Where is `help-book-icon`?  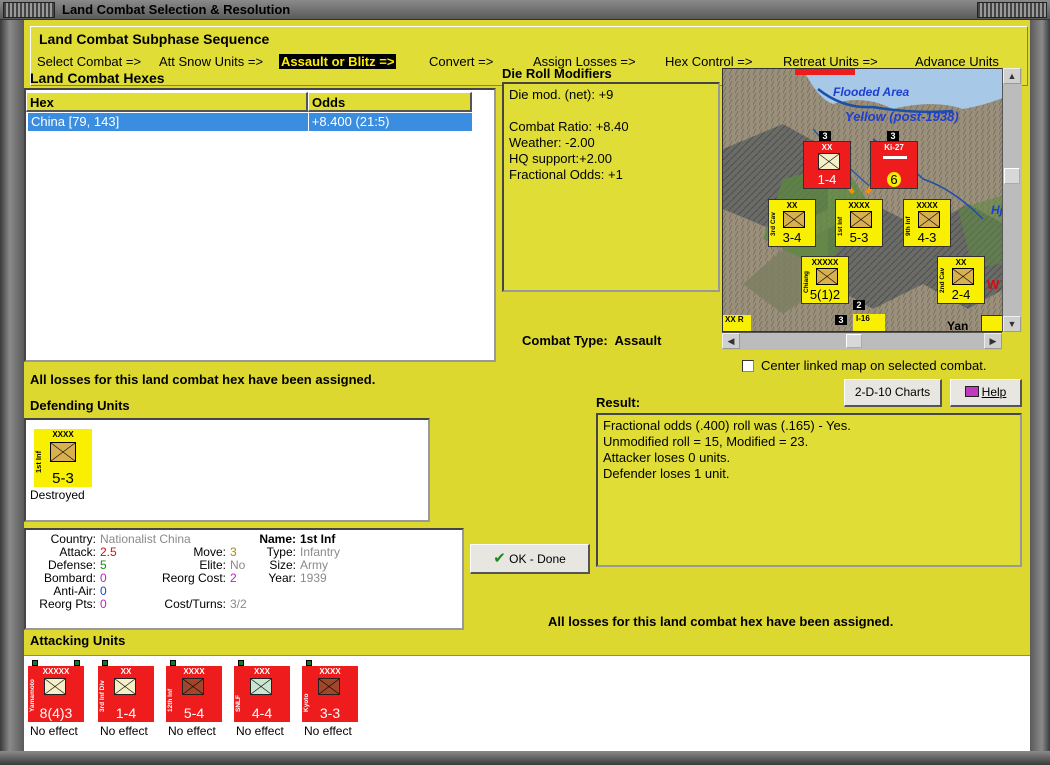
help-book-icon is located at coordinates (971, 391).